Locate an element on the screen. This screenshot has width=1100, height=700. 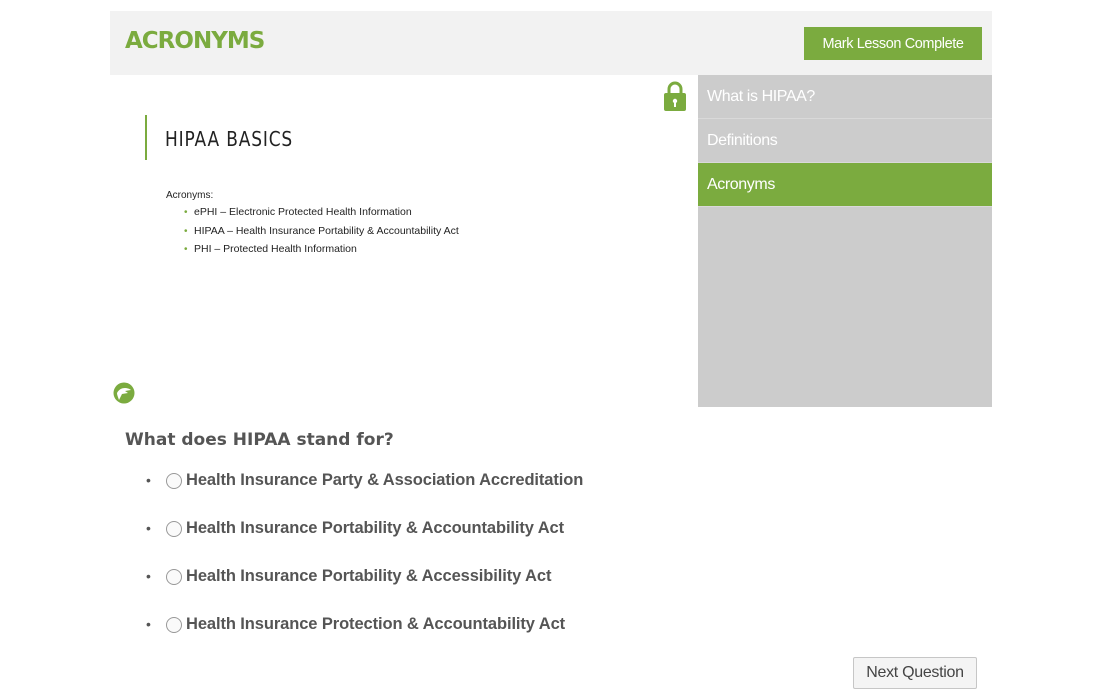
sidebar-item-definitions: Definitions is located at coordinates (845, 141).